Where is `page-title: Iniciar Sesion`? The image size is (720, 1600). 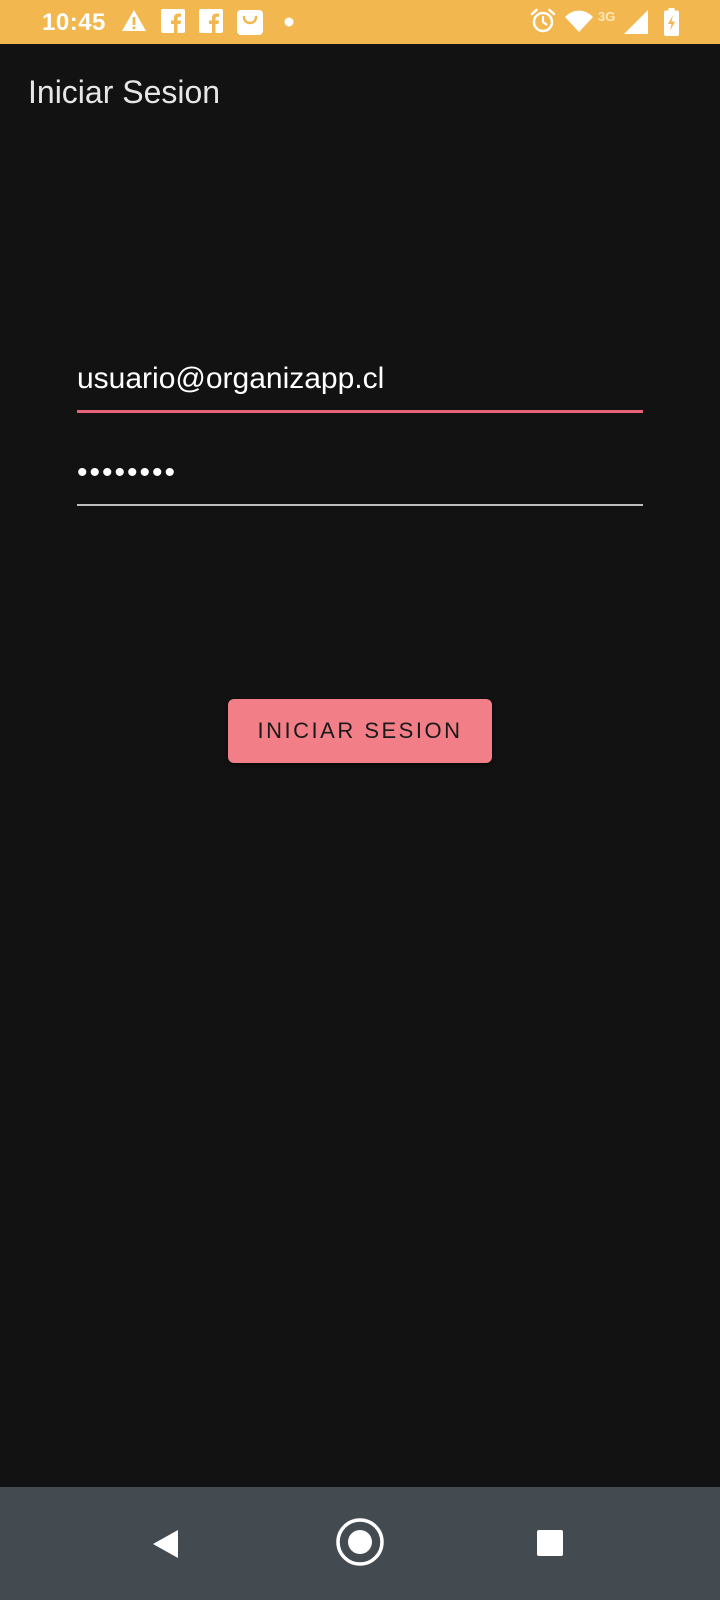
page-title: Iniciar Sesion is located at coordinates (124, 92).